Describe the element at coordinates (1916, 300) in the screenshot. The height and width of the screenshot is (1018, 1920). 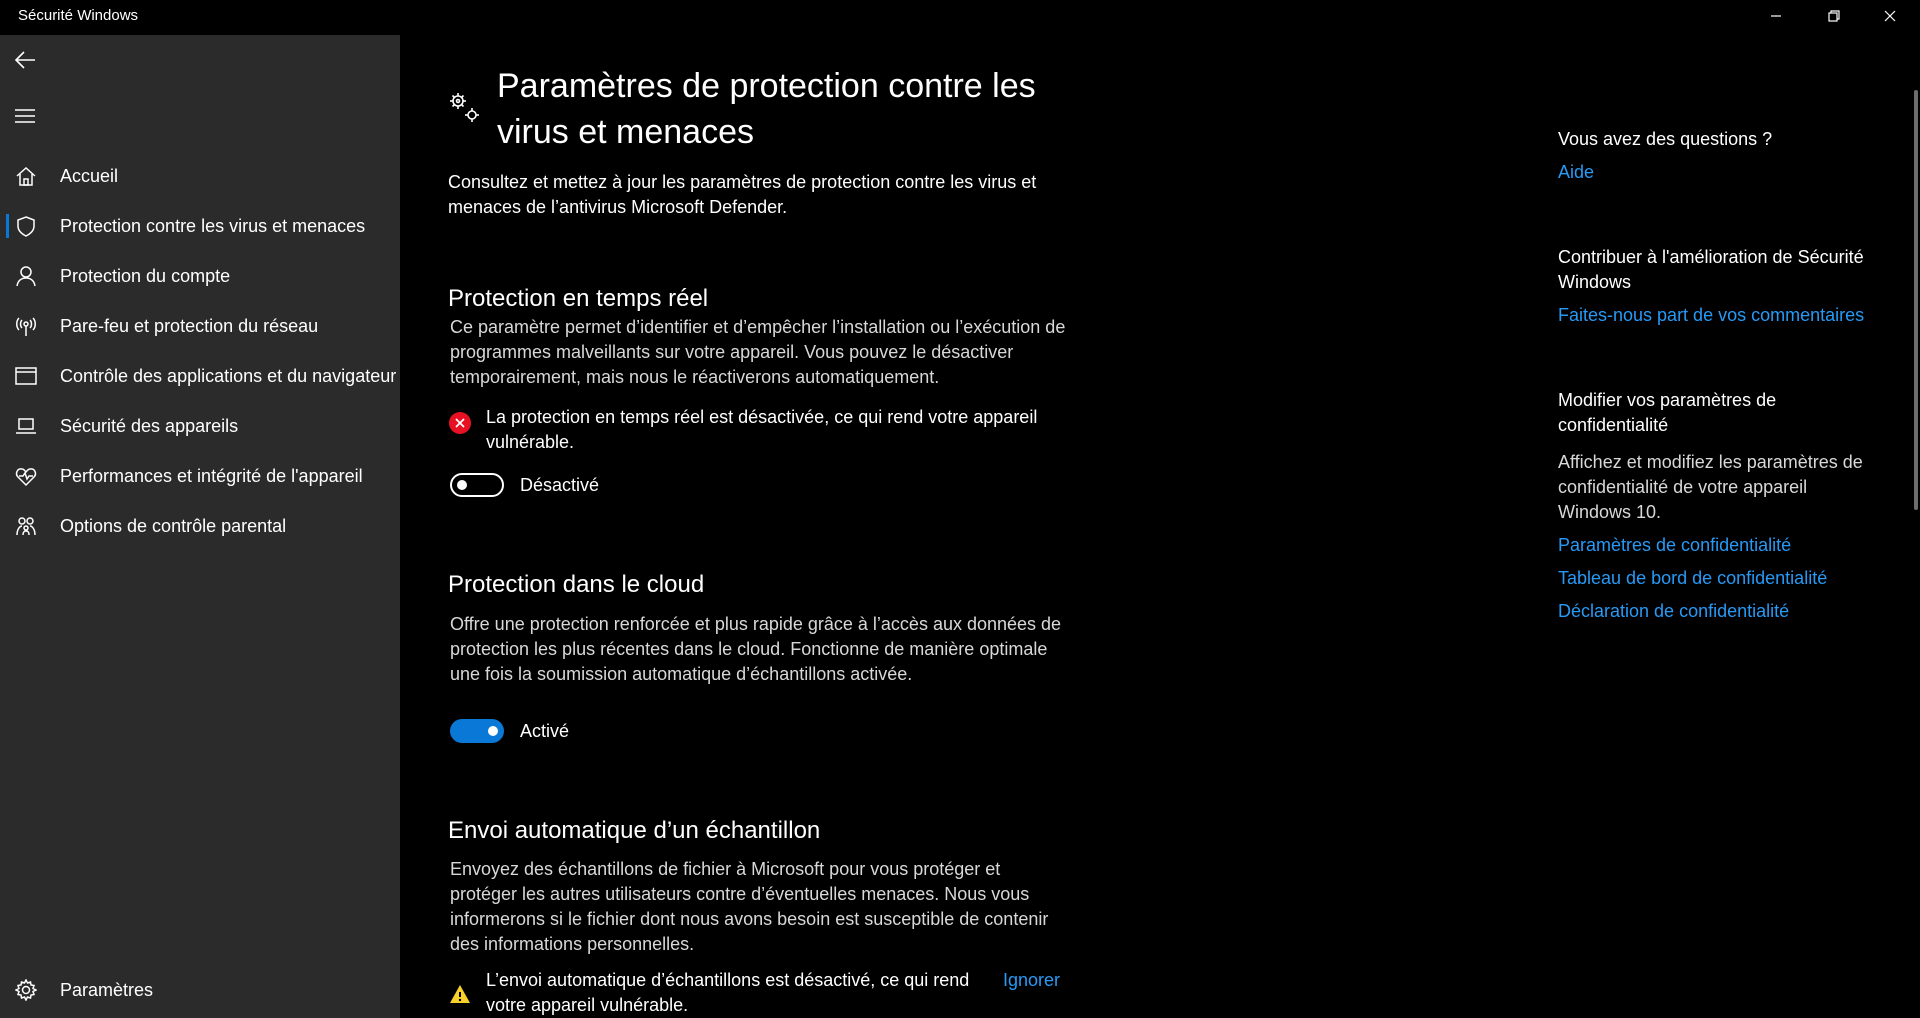
I see `scrollbar` at that location.